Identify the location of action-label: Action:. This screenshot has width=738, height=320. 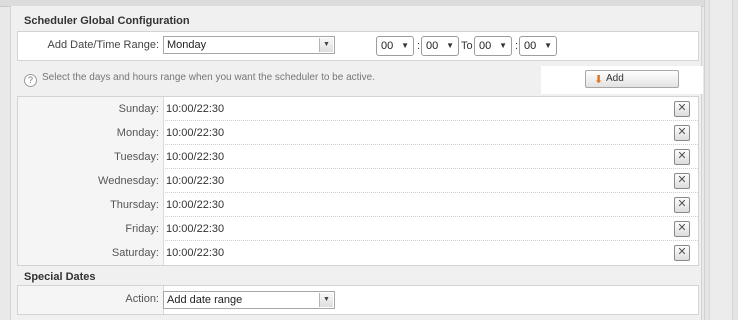
(91, 300).